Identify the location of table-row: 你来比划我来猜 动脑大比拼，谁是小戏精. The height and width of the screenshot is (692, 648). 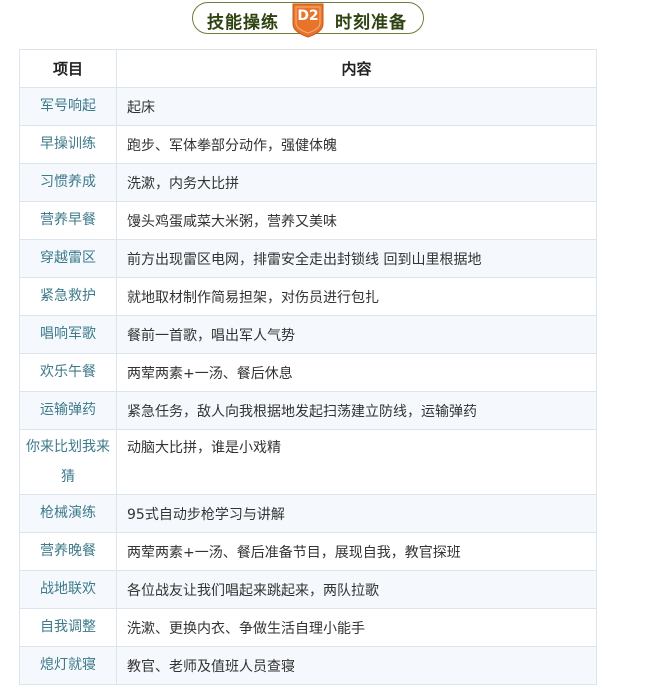
(308, 462).